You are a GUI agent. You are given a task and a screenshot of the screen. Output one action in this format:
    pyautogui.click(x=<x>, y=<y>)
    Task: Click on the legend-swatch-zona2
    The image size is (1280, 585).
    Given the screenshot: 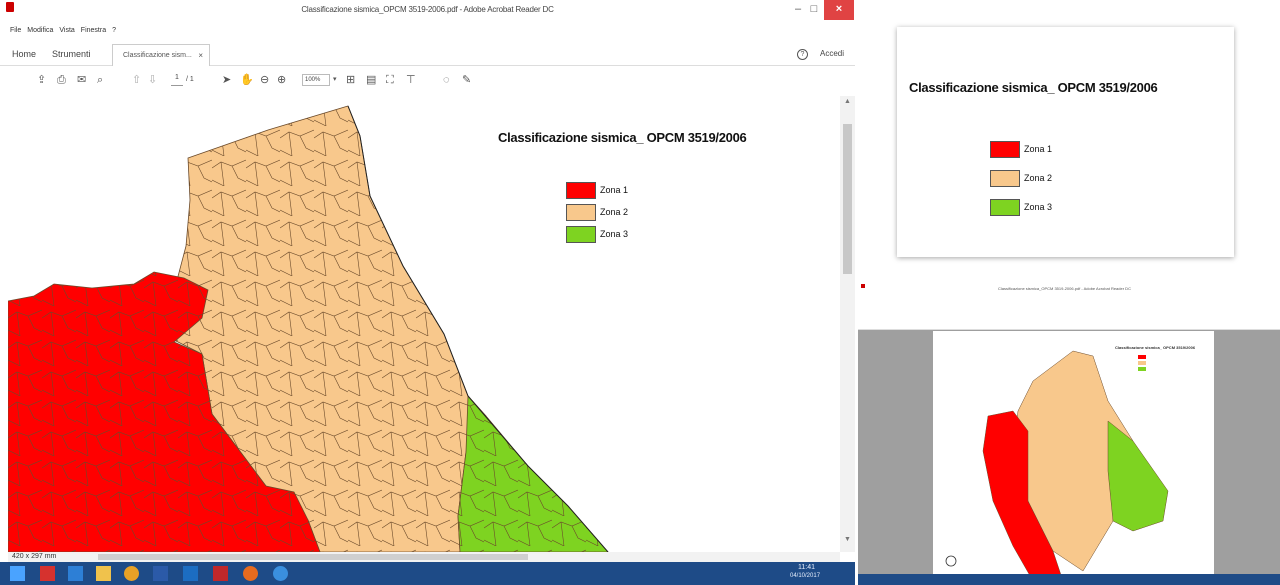 What is the action you would take?
    pyautogui.click(x=581, y=212)
    